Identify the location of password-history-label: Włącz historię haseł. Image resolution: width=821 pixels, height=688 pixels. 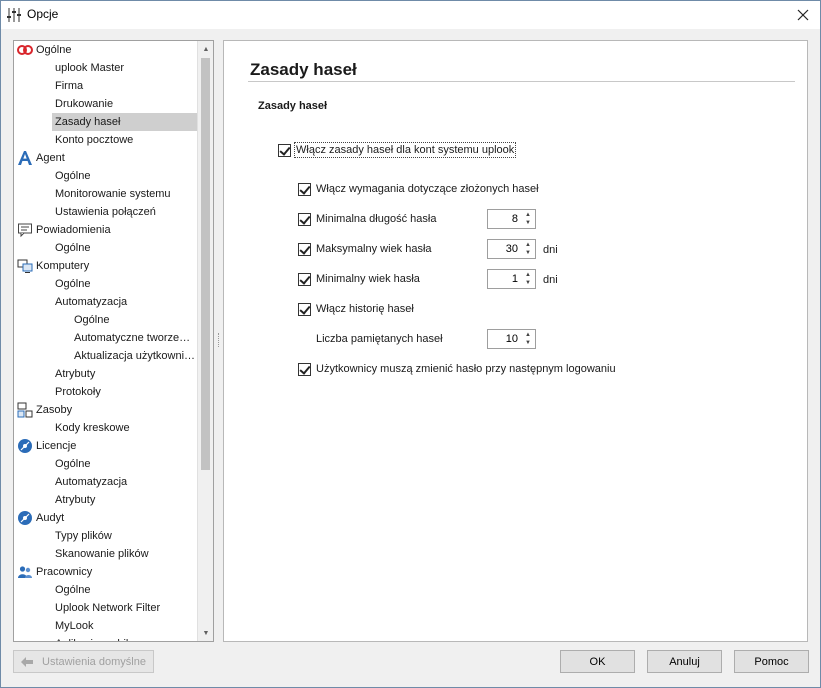
(365, 309).